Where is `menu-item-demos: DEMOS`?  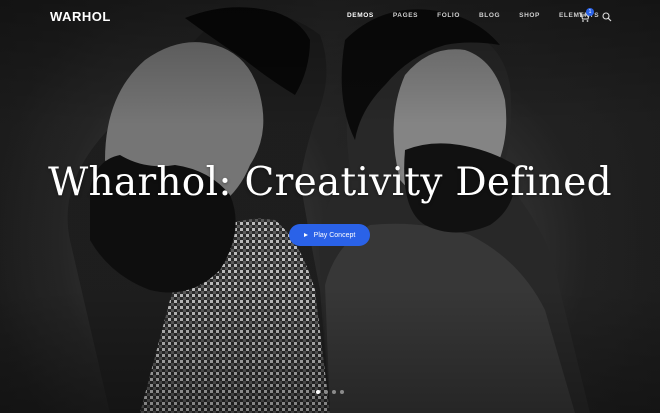 menu-item-demos: DEMOS is located at coordinates (360, 15).